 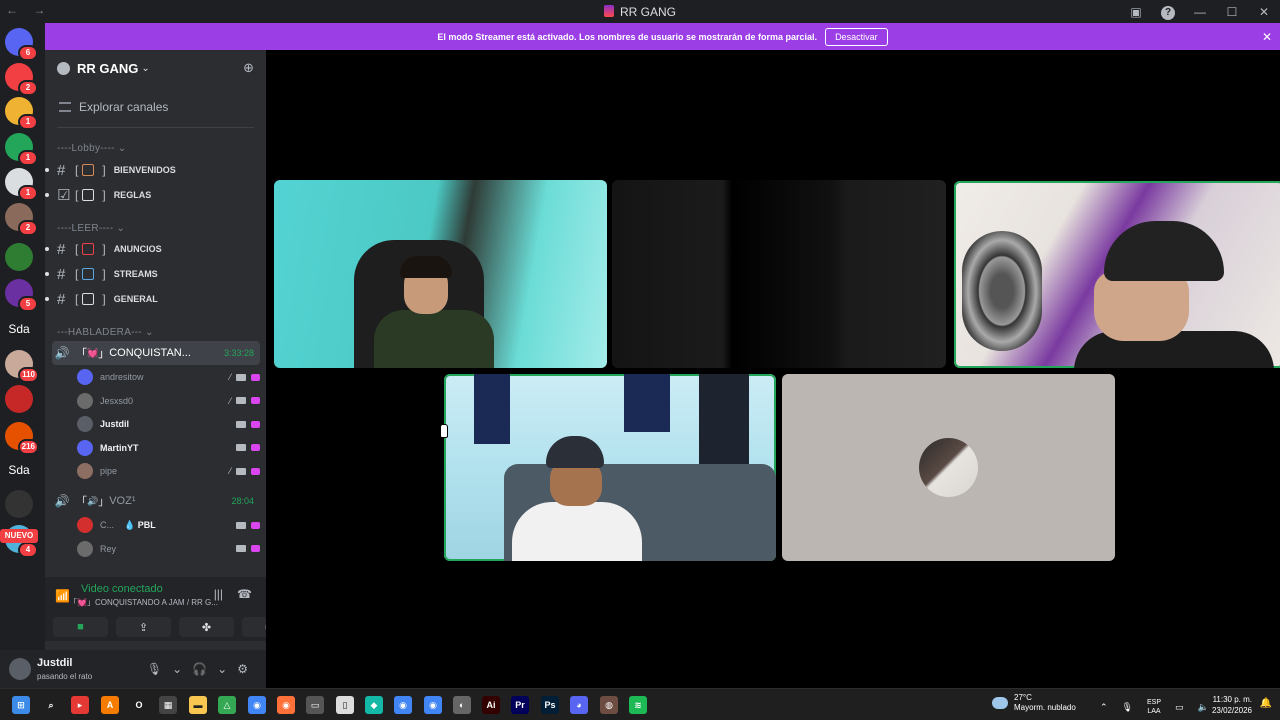 What do you see at coordinates (1034, 703) in the screenshot?
I see `weather-widget: 27°C Mayorm. nublado` at bounding box center [1034, 703].